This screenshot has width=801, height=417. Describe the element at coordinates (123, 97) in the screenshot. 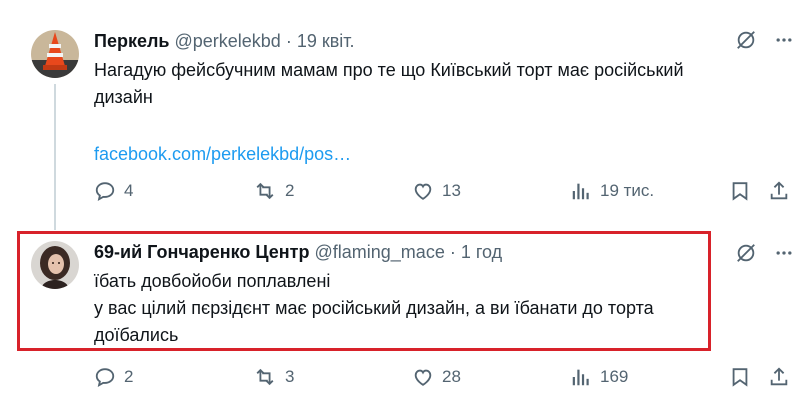

I see `tweet-text-line: дизайн` at that location.